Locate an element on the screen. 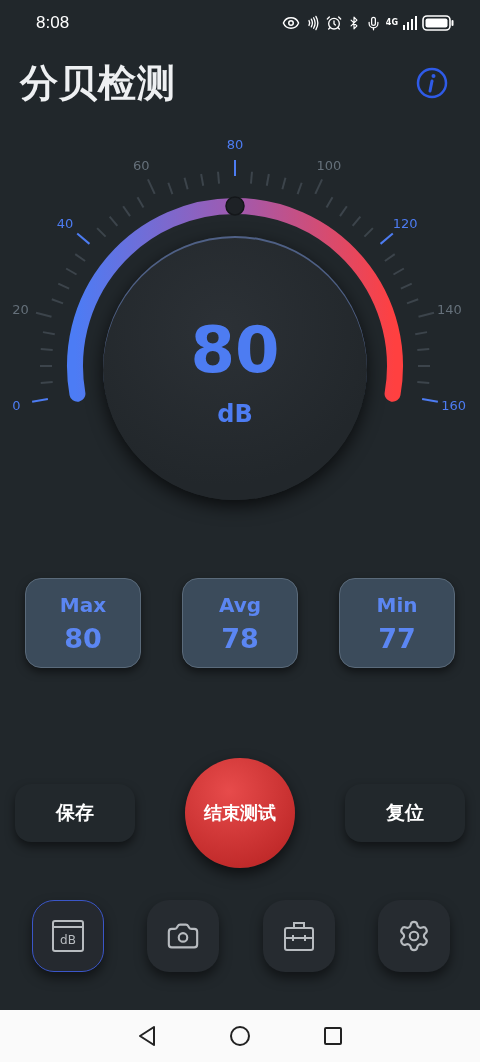 The height and width of the screenshot is (1062, 480). scale-label: 100 is located at coordinates (329, 165).